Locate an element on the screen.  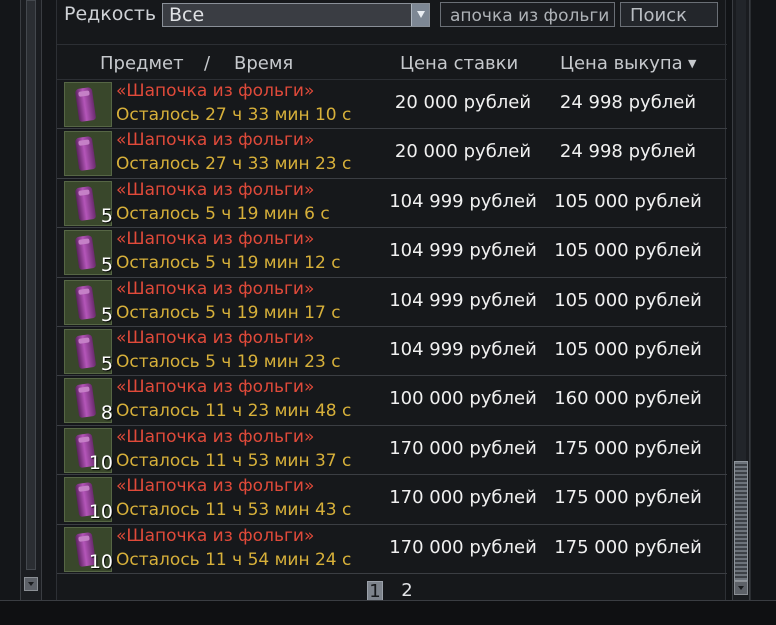
rarity-label: Редкость is located at coordinates (110, 14).